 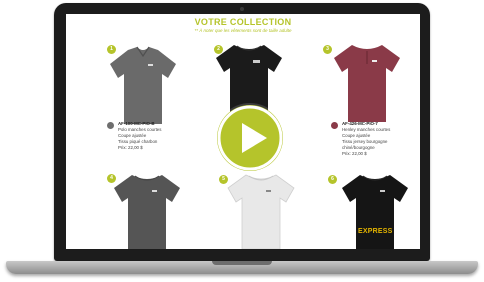 I want to click on product-1-color-swatch, so click(x=110, y=125).